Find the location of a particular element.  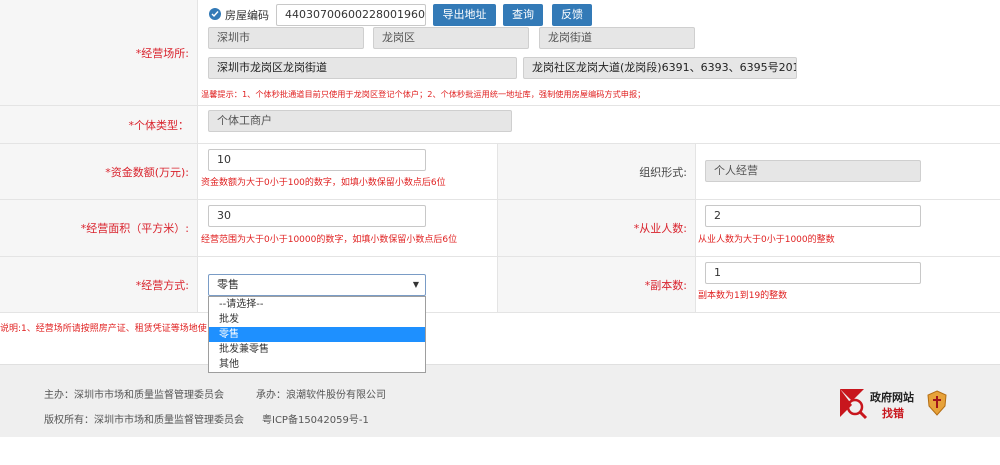

mode-option-selected: 零售 is located at coordinates (317, 334).